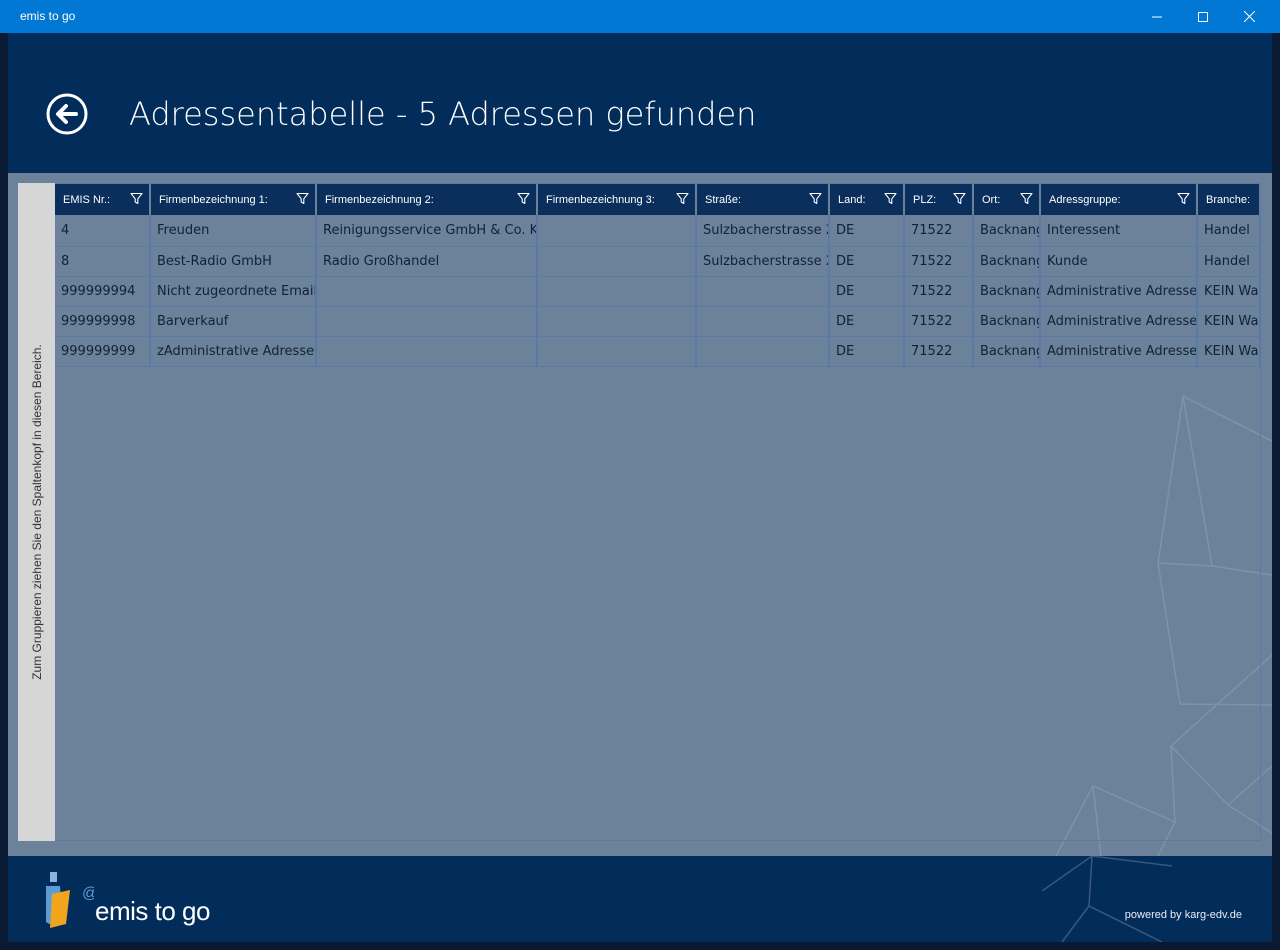 The width and height of the screenshot is (1280, 950). Describe the element at coordinates (98, 351) in the screenshot. I see `cell-text: 999999999` at that location.